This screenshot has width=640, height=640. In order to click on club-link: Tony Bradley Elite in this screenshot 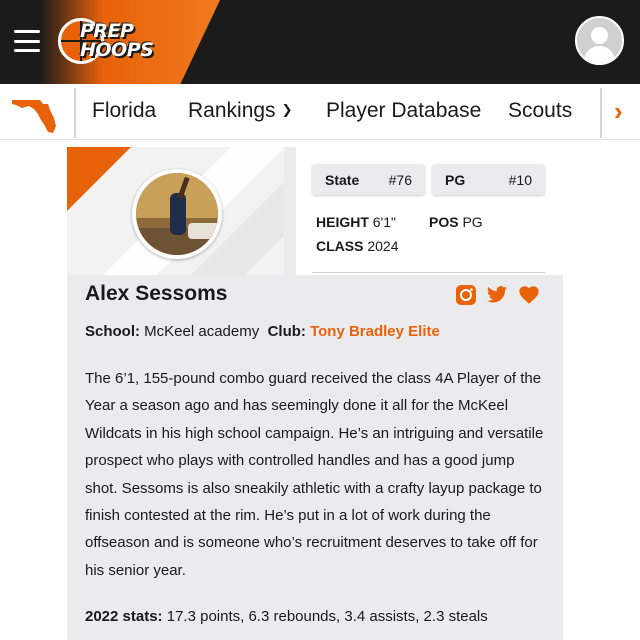, I will do `click(375, 331)`.